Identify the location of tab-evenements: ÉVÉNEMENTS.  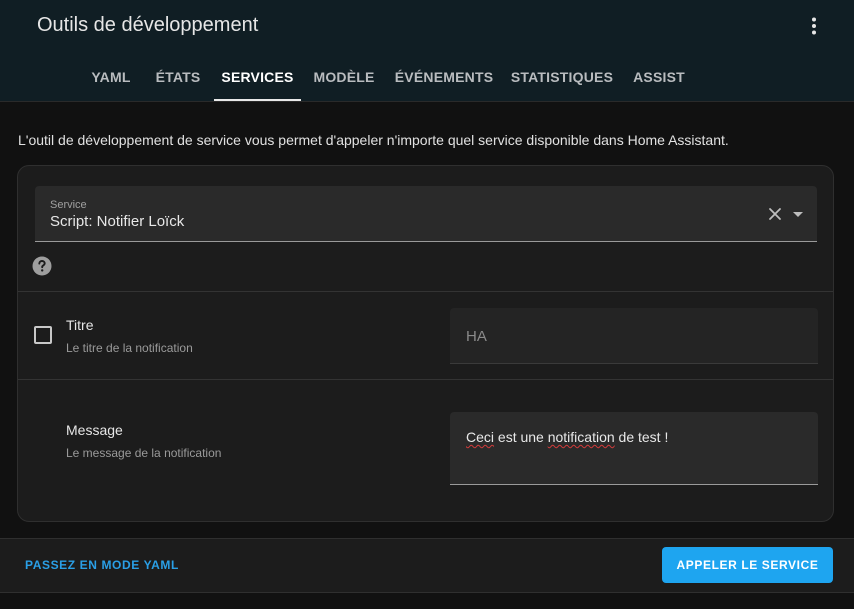
(444, 76).